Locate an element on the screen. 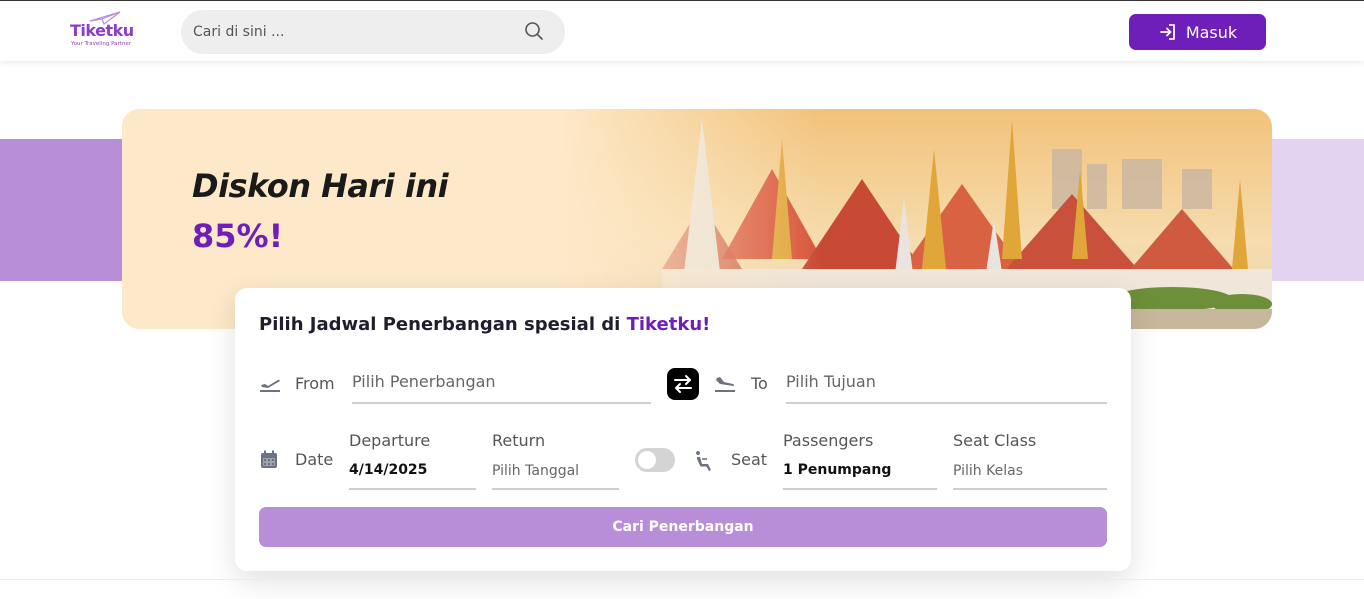  passengers-value: 1 Penumpang is located at coordinates (837, 470).